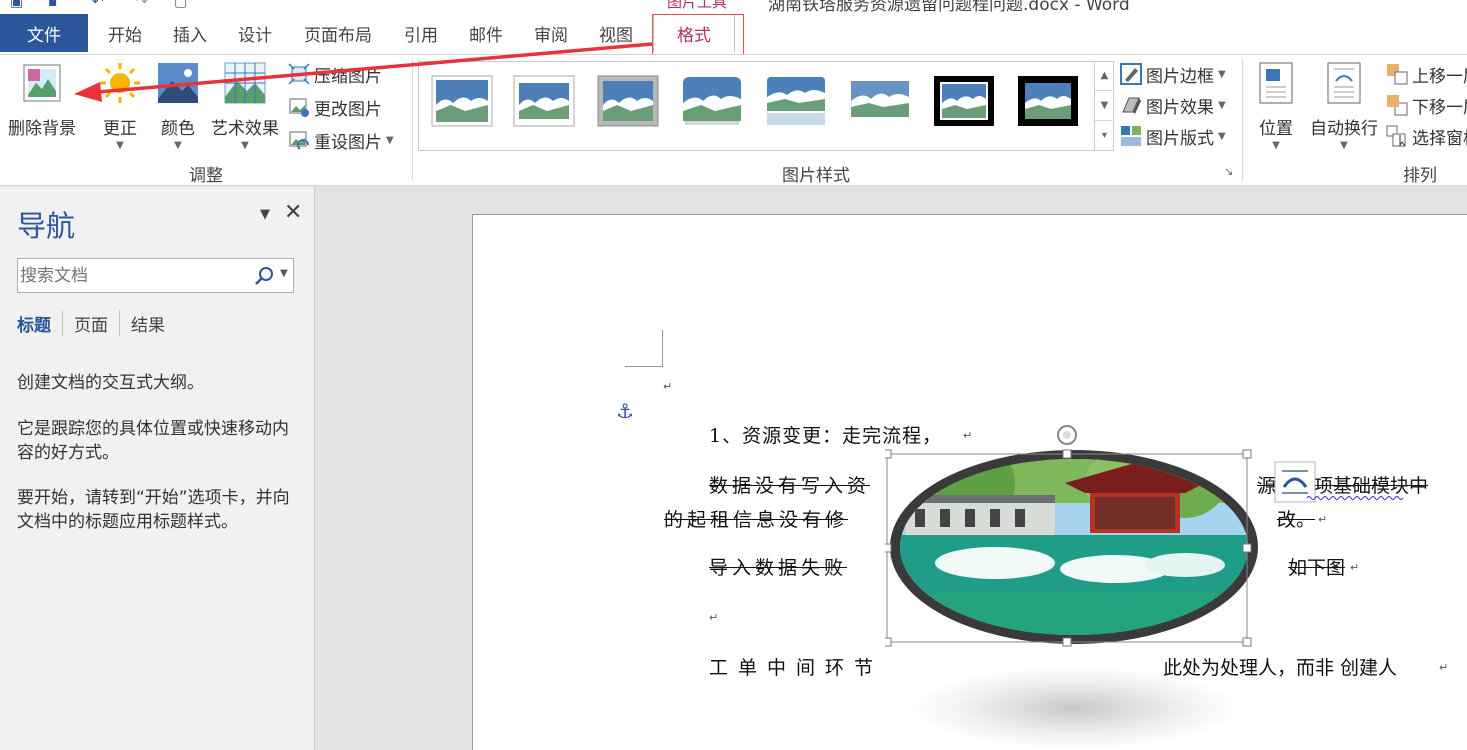 This screenshot has height=750, width=1467. What do you see at coordinates (1173, 74) in the screenshot?
I see `picture-border-button: 图片边框 ▼` at bounding box center [1173, 74].